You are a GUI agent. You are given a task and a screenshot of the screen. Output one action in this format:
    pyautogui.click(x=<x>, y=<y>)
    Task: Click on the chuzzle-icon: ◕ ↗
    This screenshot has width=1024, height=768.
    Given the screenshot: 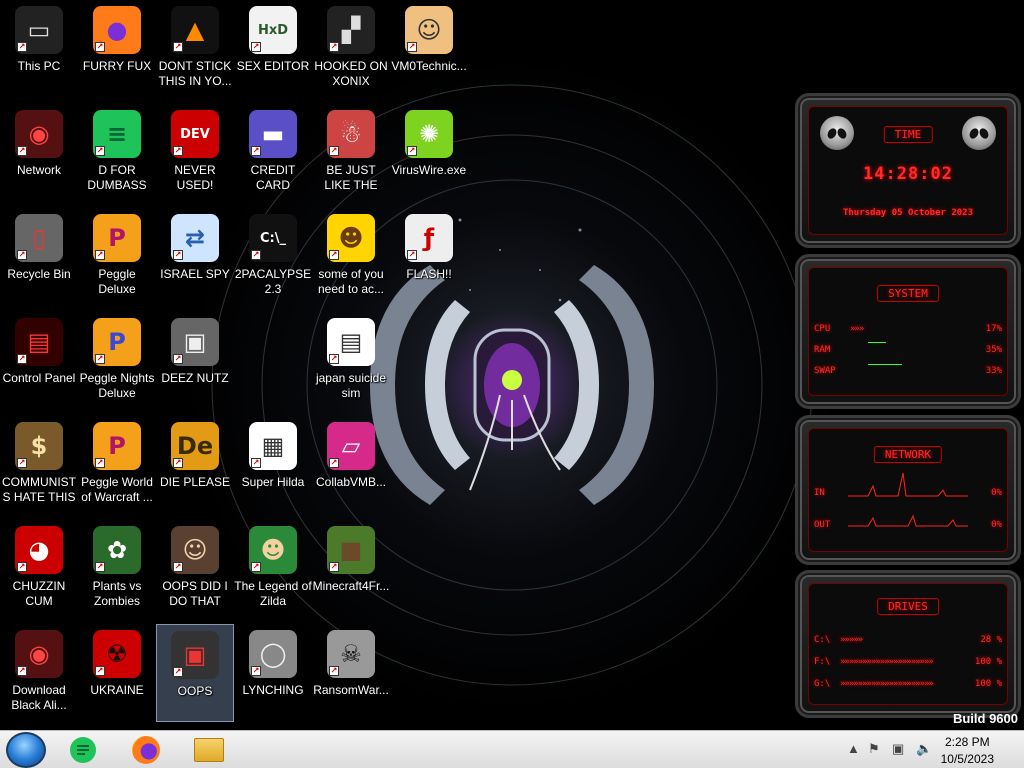 What is the action you would take?
    pyautogui.click(x=39, y=550)
    